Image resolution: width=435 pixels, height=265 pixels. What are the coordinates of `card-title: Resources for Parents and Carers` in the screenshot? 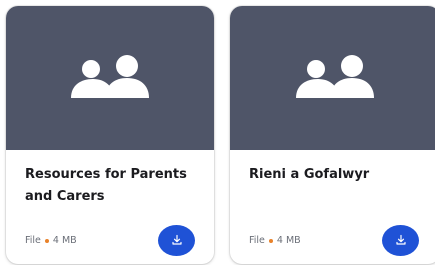 It's located at (114, 186).